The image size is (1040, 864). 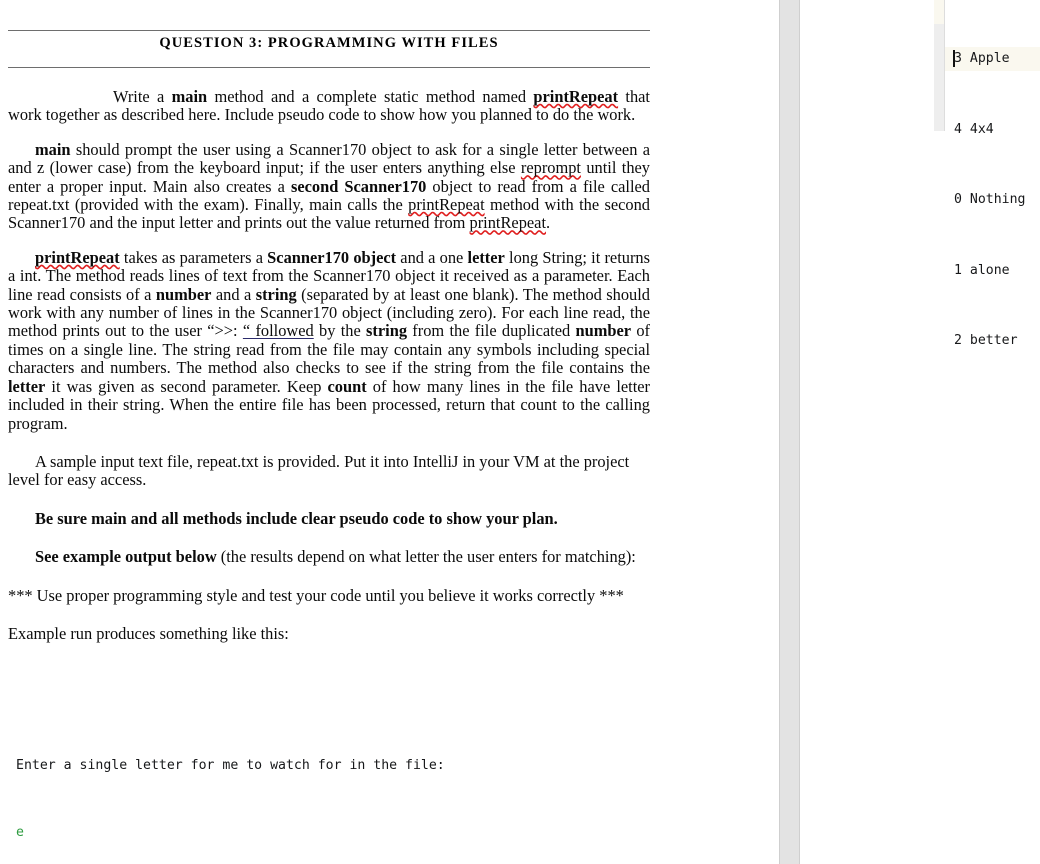 What do you see at coordinates (987, 432) in the screenshot?
I see `editor-inner: 3 Apple 4 4x4 0 Nothing 1 alone 2 better` at bounding box center [987, 432].